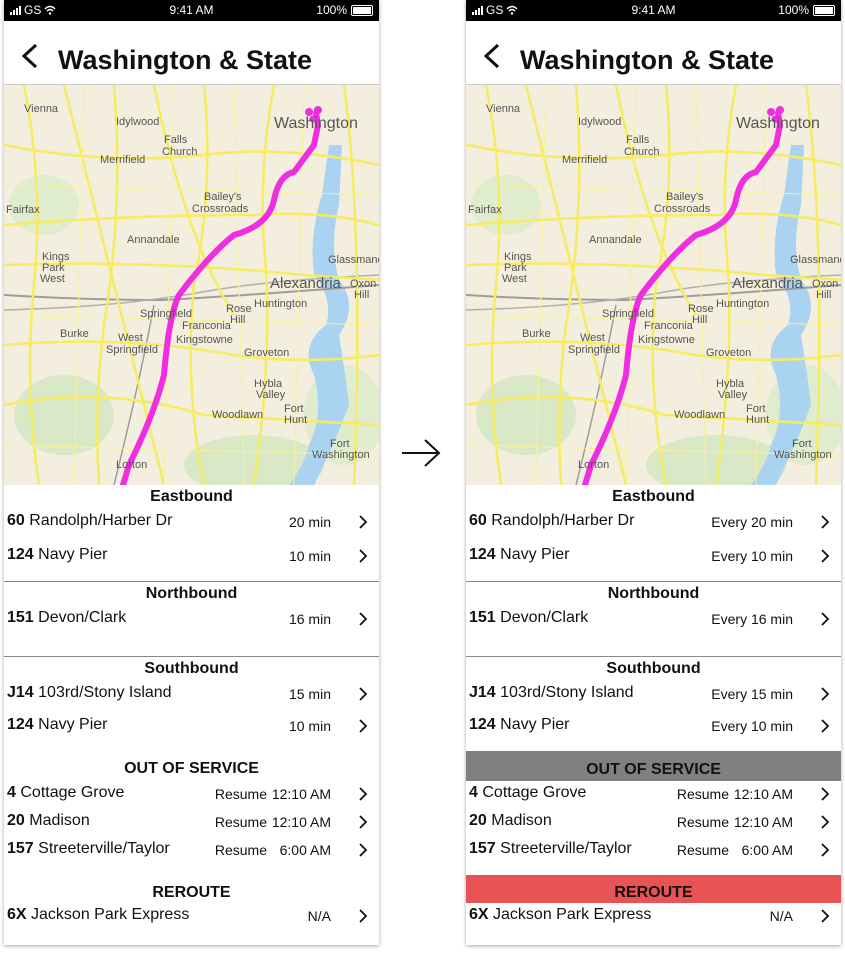  What do you see at coordinates (179, 152) in the screenshot?
I see `svg-text: Church` at bounding box center [179, 152].